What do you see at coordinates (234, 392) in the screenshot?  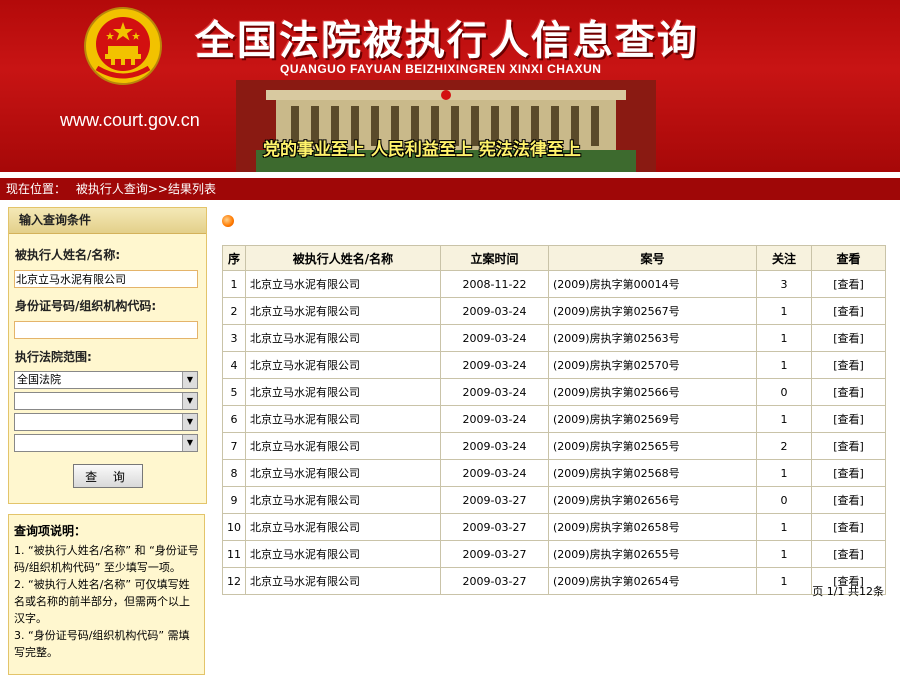 I see `row-no: 5` at bounding box center [234, 392].